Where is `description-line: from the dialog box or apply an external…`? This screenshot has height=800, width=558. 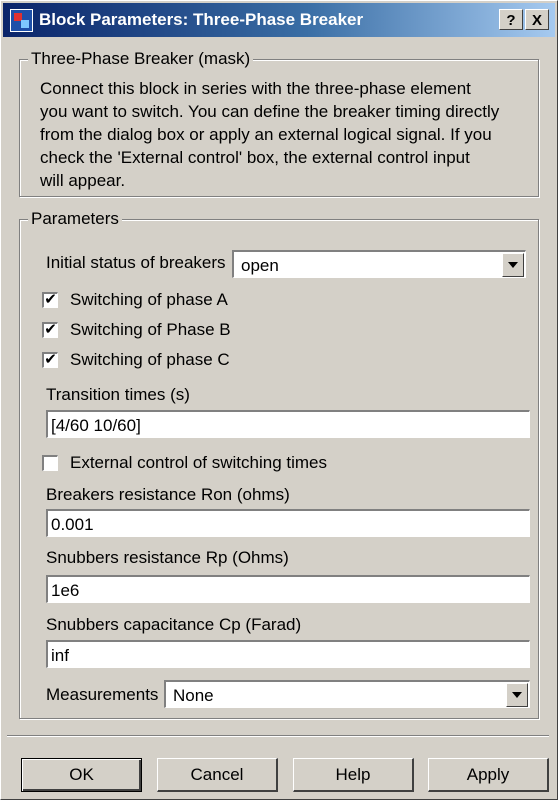
description-line: from the dialog box or apply an external… is located at coordinates (266, 134).